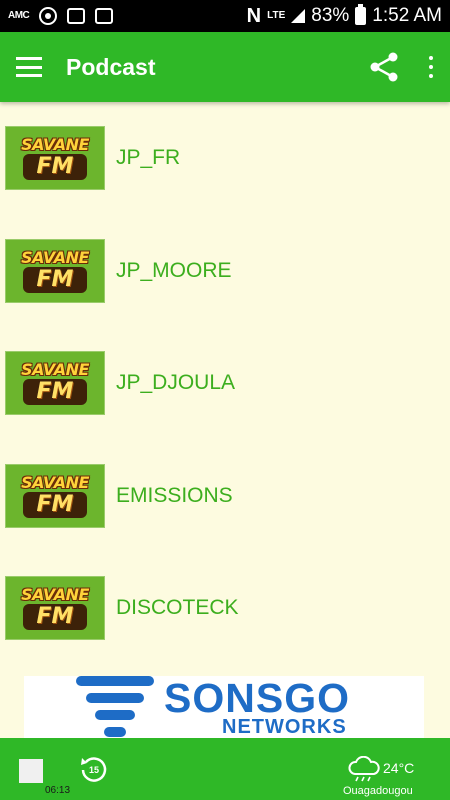 Image resolution: width=450 pixels, height=800 pixels. Describe the element at coordinates (284, 727) in the screenshot. I see `ad-brand-subtitle: NETWORKS` at that location.